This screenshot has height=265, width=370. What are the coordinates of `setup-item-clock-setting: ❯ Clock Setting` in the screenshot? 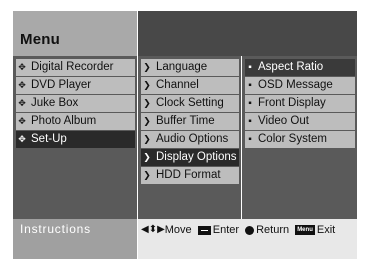 It's located at (190, 103).